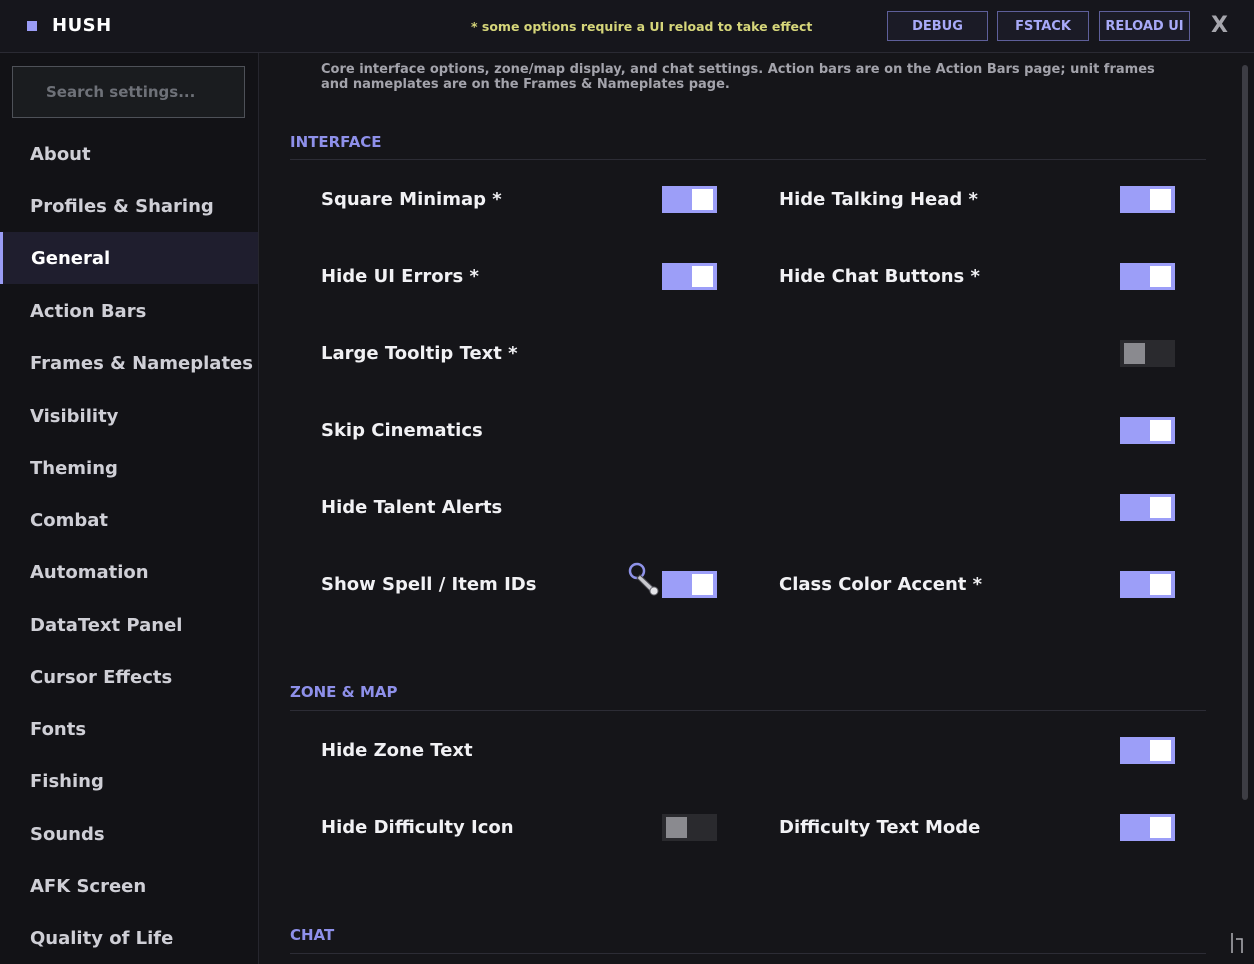  I want to click on sidebar-item-visibility: Visibility, so click(129, 416).